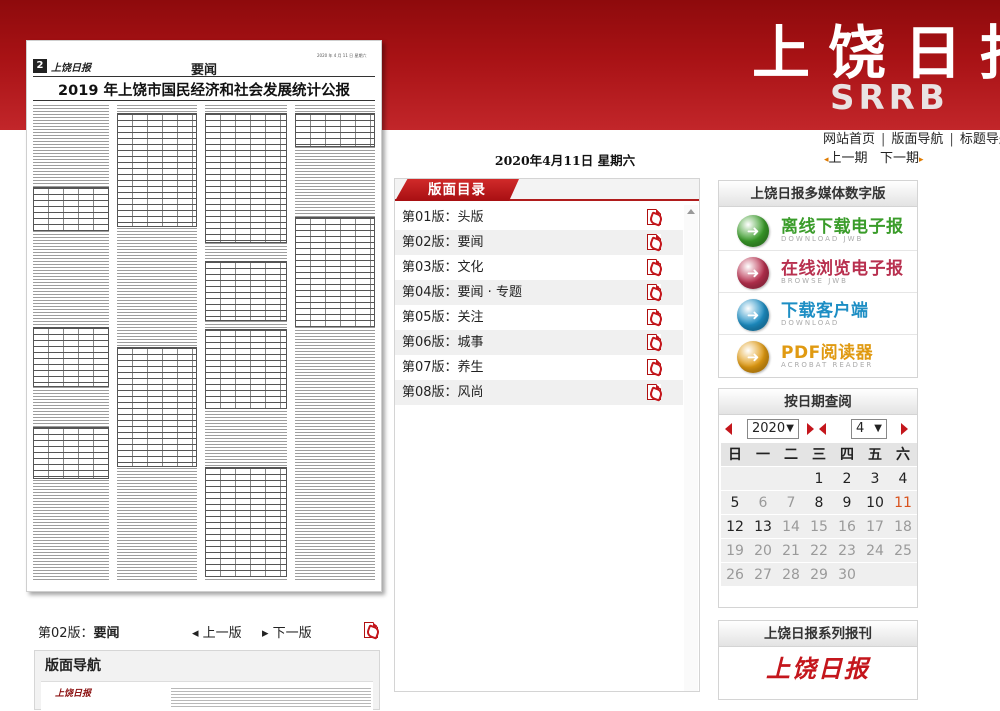 The image size is (1000, 711). Describe the element at coordinates (875, 503) in the screenshot. I see `calendar-day: 10` at that location.